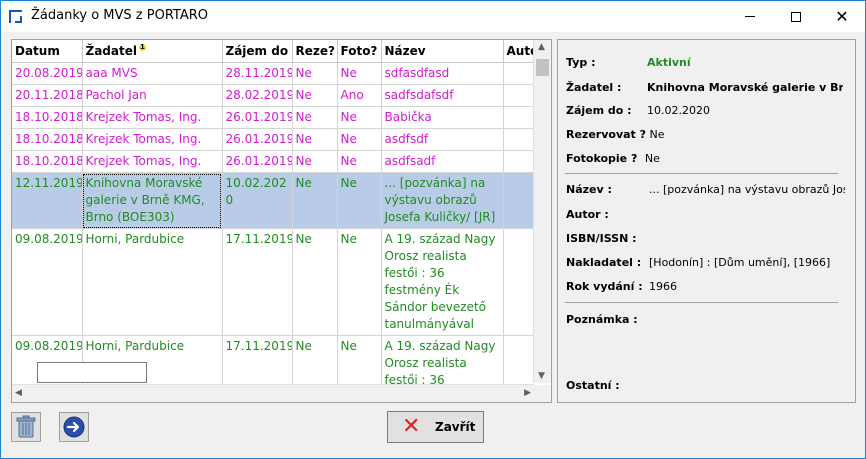 This screenshot has height=459, width=866. I want to click on arrow-right-circle-icon, so click(74, 427).